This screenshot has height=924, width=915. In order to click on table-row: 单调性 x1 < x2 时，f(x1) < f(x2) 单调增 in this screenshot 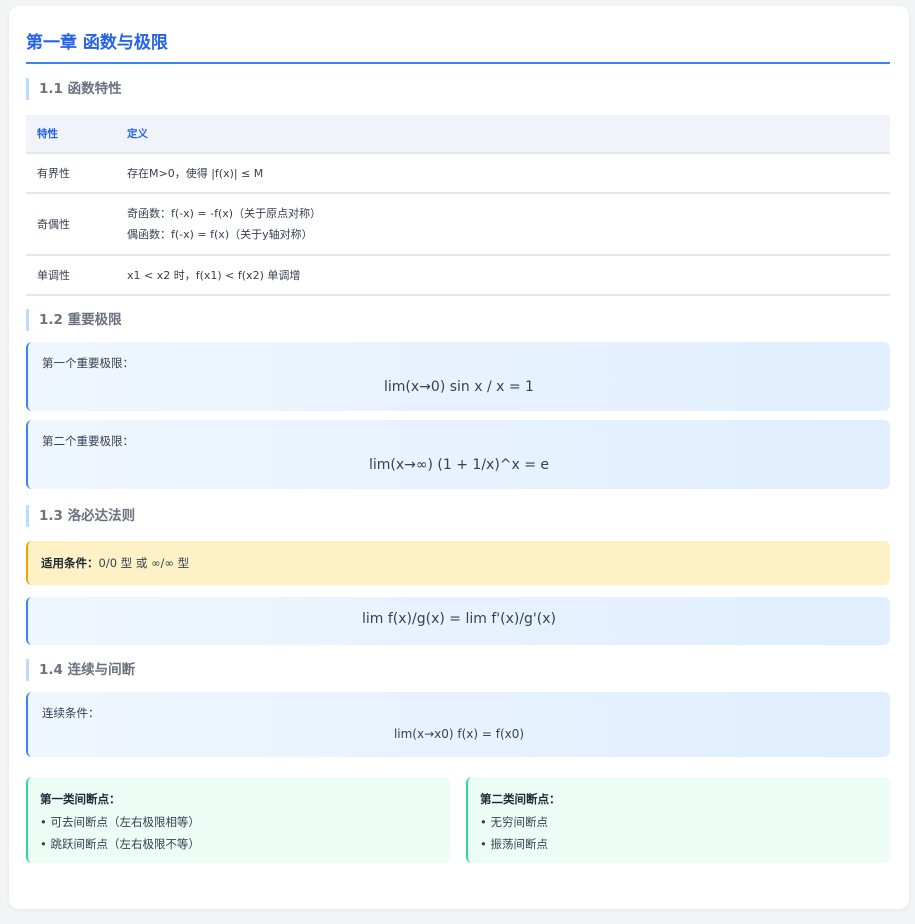, I will do `click(458, 275)`.